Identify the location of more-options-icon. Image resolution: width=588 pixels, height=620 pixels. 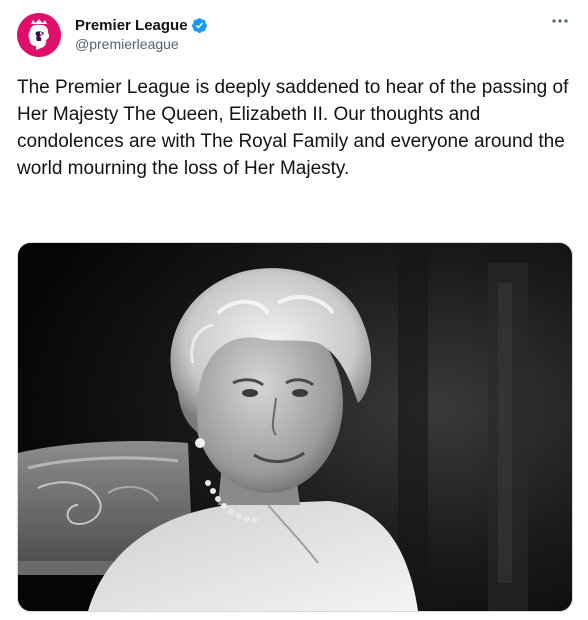
(560, 22).